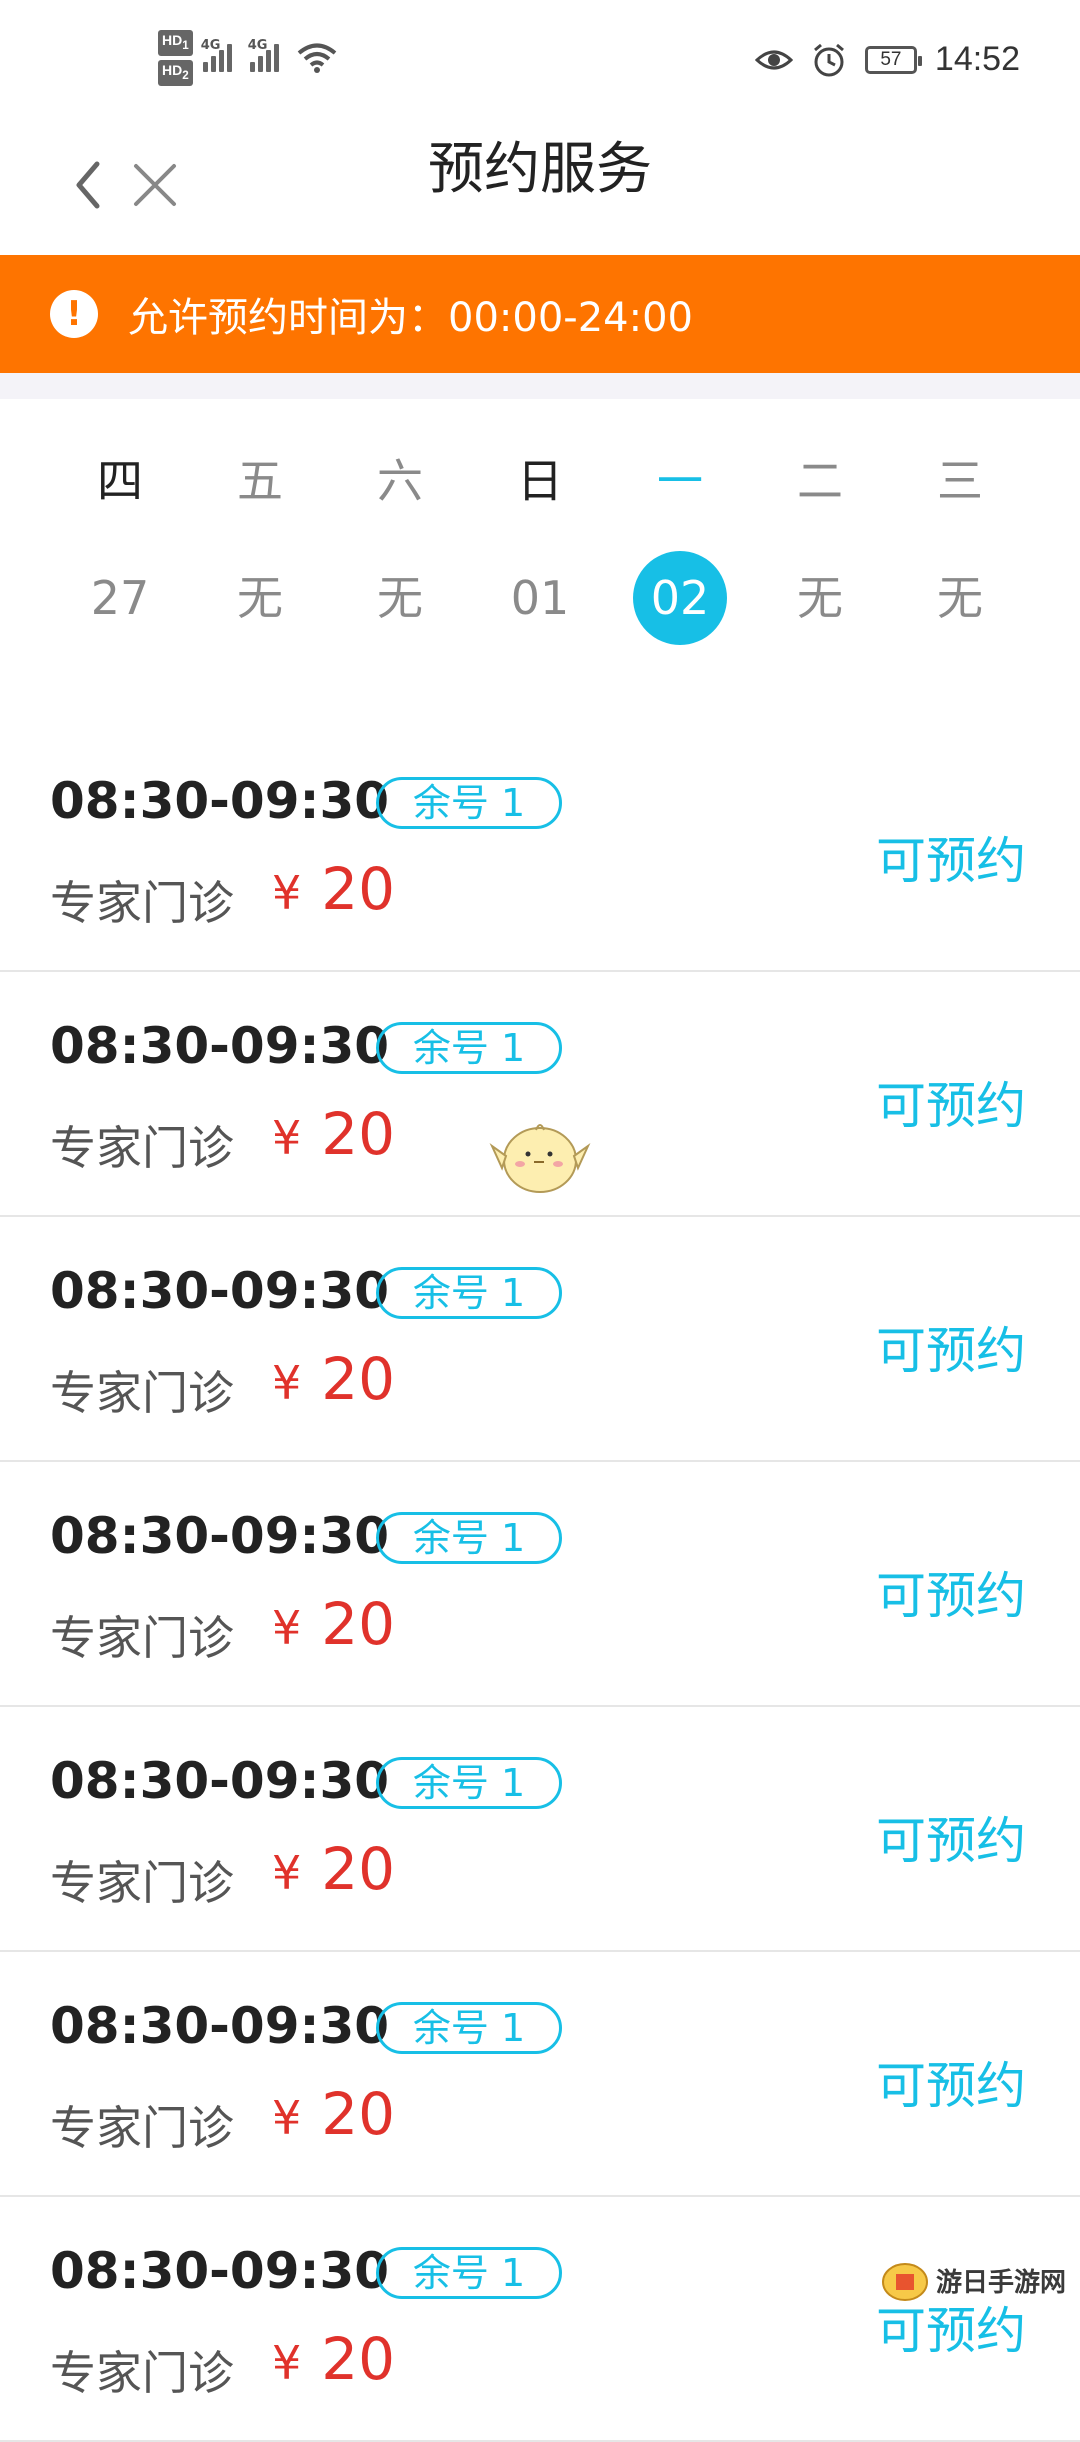 The width and height of the screenshot is (1080, 2442). I want to click on hd1-badge: HD1, so click(175, 43).